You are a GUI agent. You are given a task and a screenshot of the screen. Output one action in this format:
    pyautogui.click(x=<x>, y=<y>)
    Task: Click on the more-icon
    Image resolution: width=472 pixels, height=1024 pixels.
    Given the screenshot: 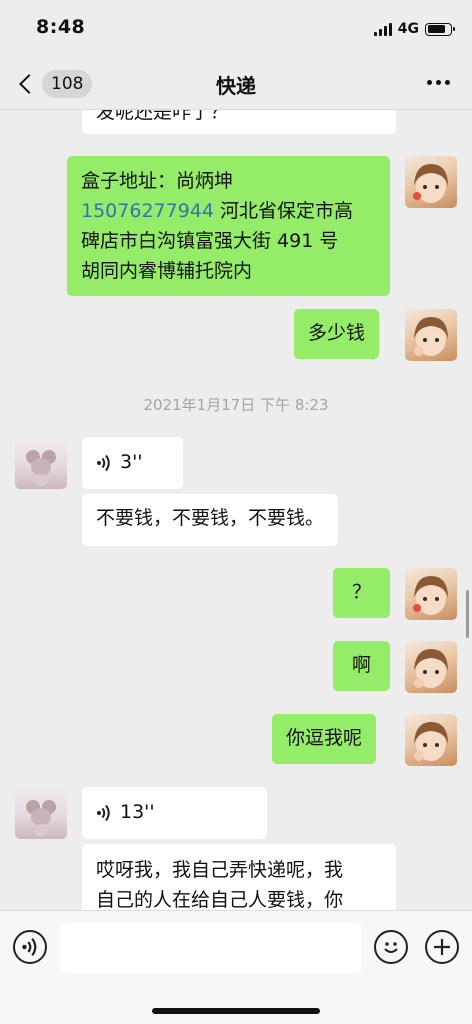 What is the action you would take?
    pyautogui.click(x=429, y=82)
    